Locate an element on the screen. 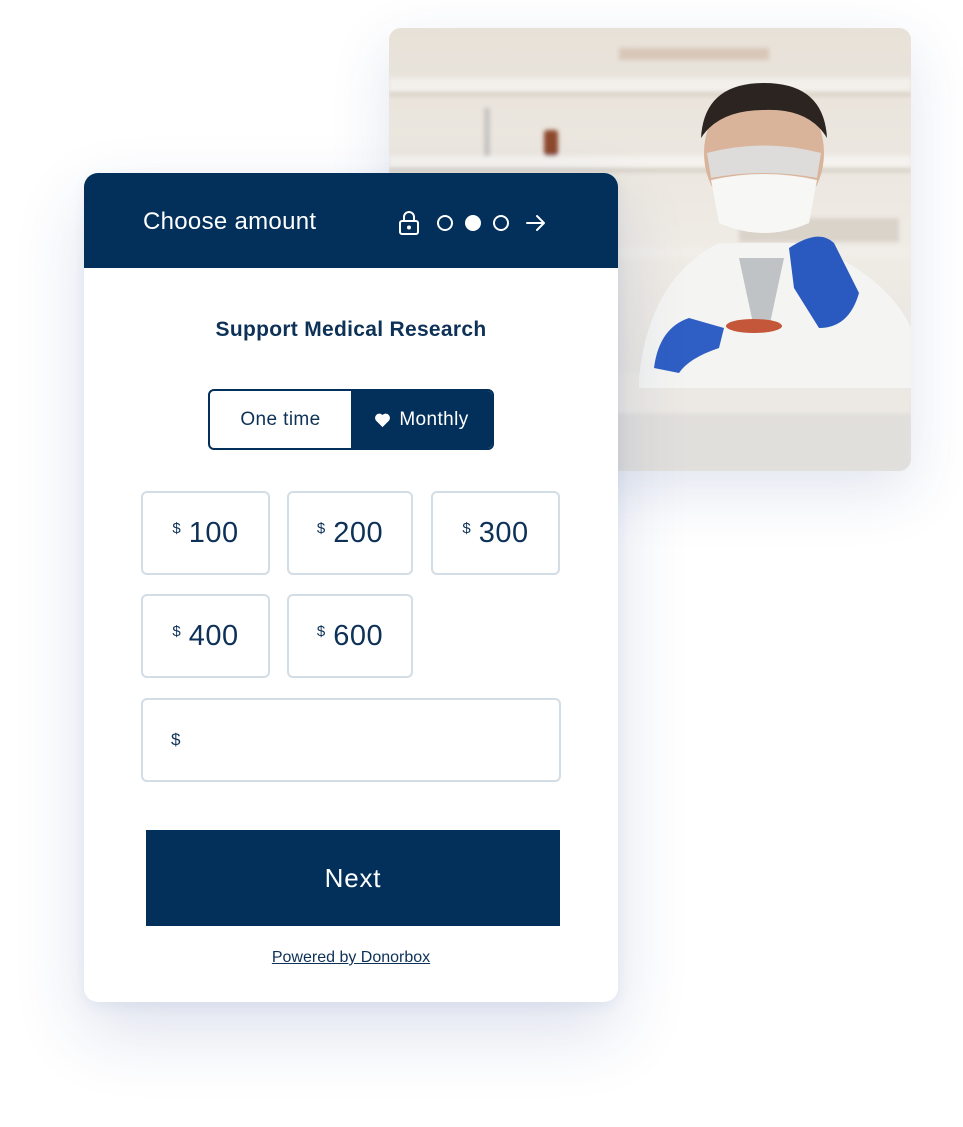 This screenshot has width=963, height=1127. step-dot-2-current is located at coordinates (473, 223).